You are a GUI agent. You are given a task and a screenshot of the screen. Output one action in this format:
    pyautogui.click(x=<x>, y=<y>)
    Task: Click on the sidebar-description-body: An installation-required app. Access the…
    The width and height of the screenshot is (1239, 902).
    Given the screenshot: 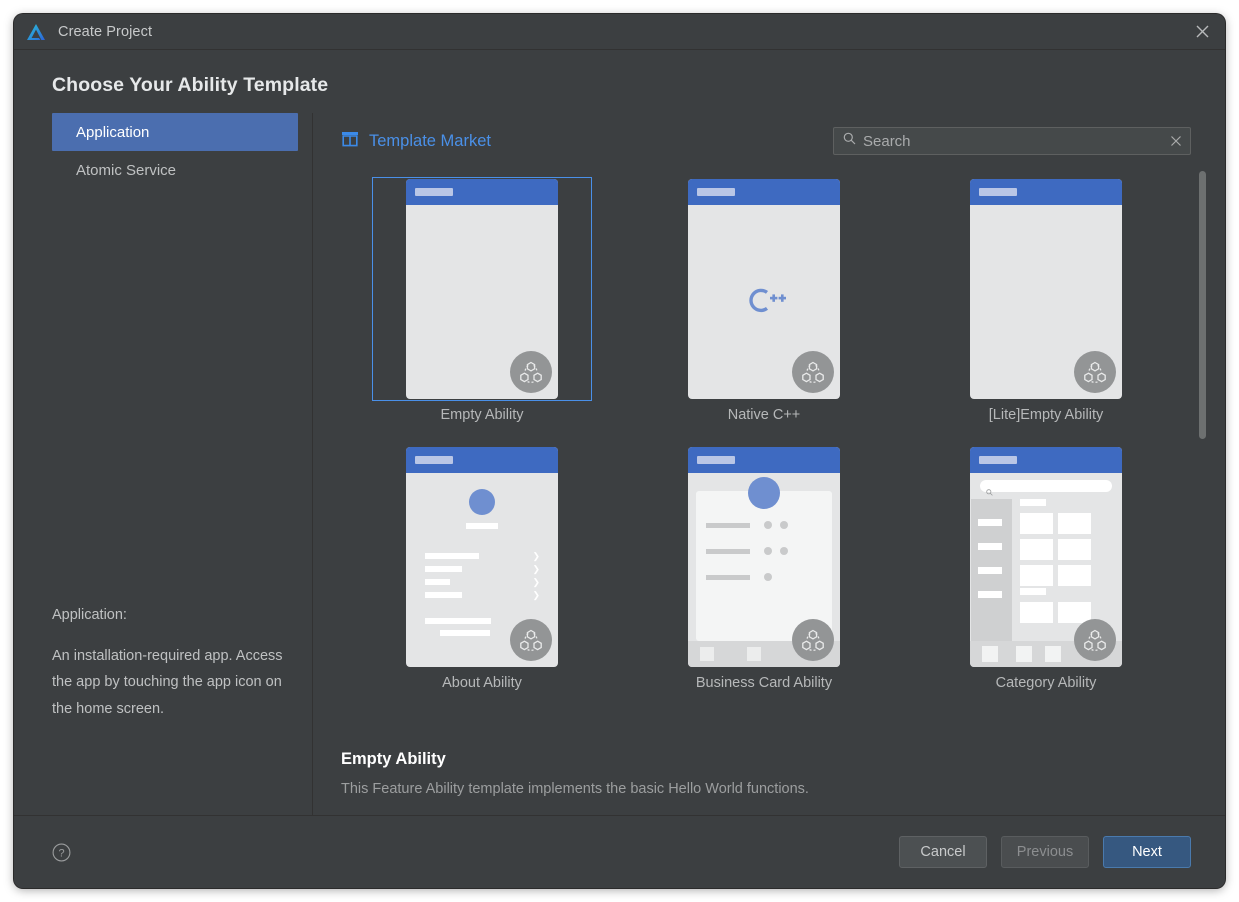 What is the action you would take?
    pyautogui.click(x=167, y=682)
    